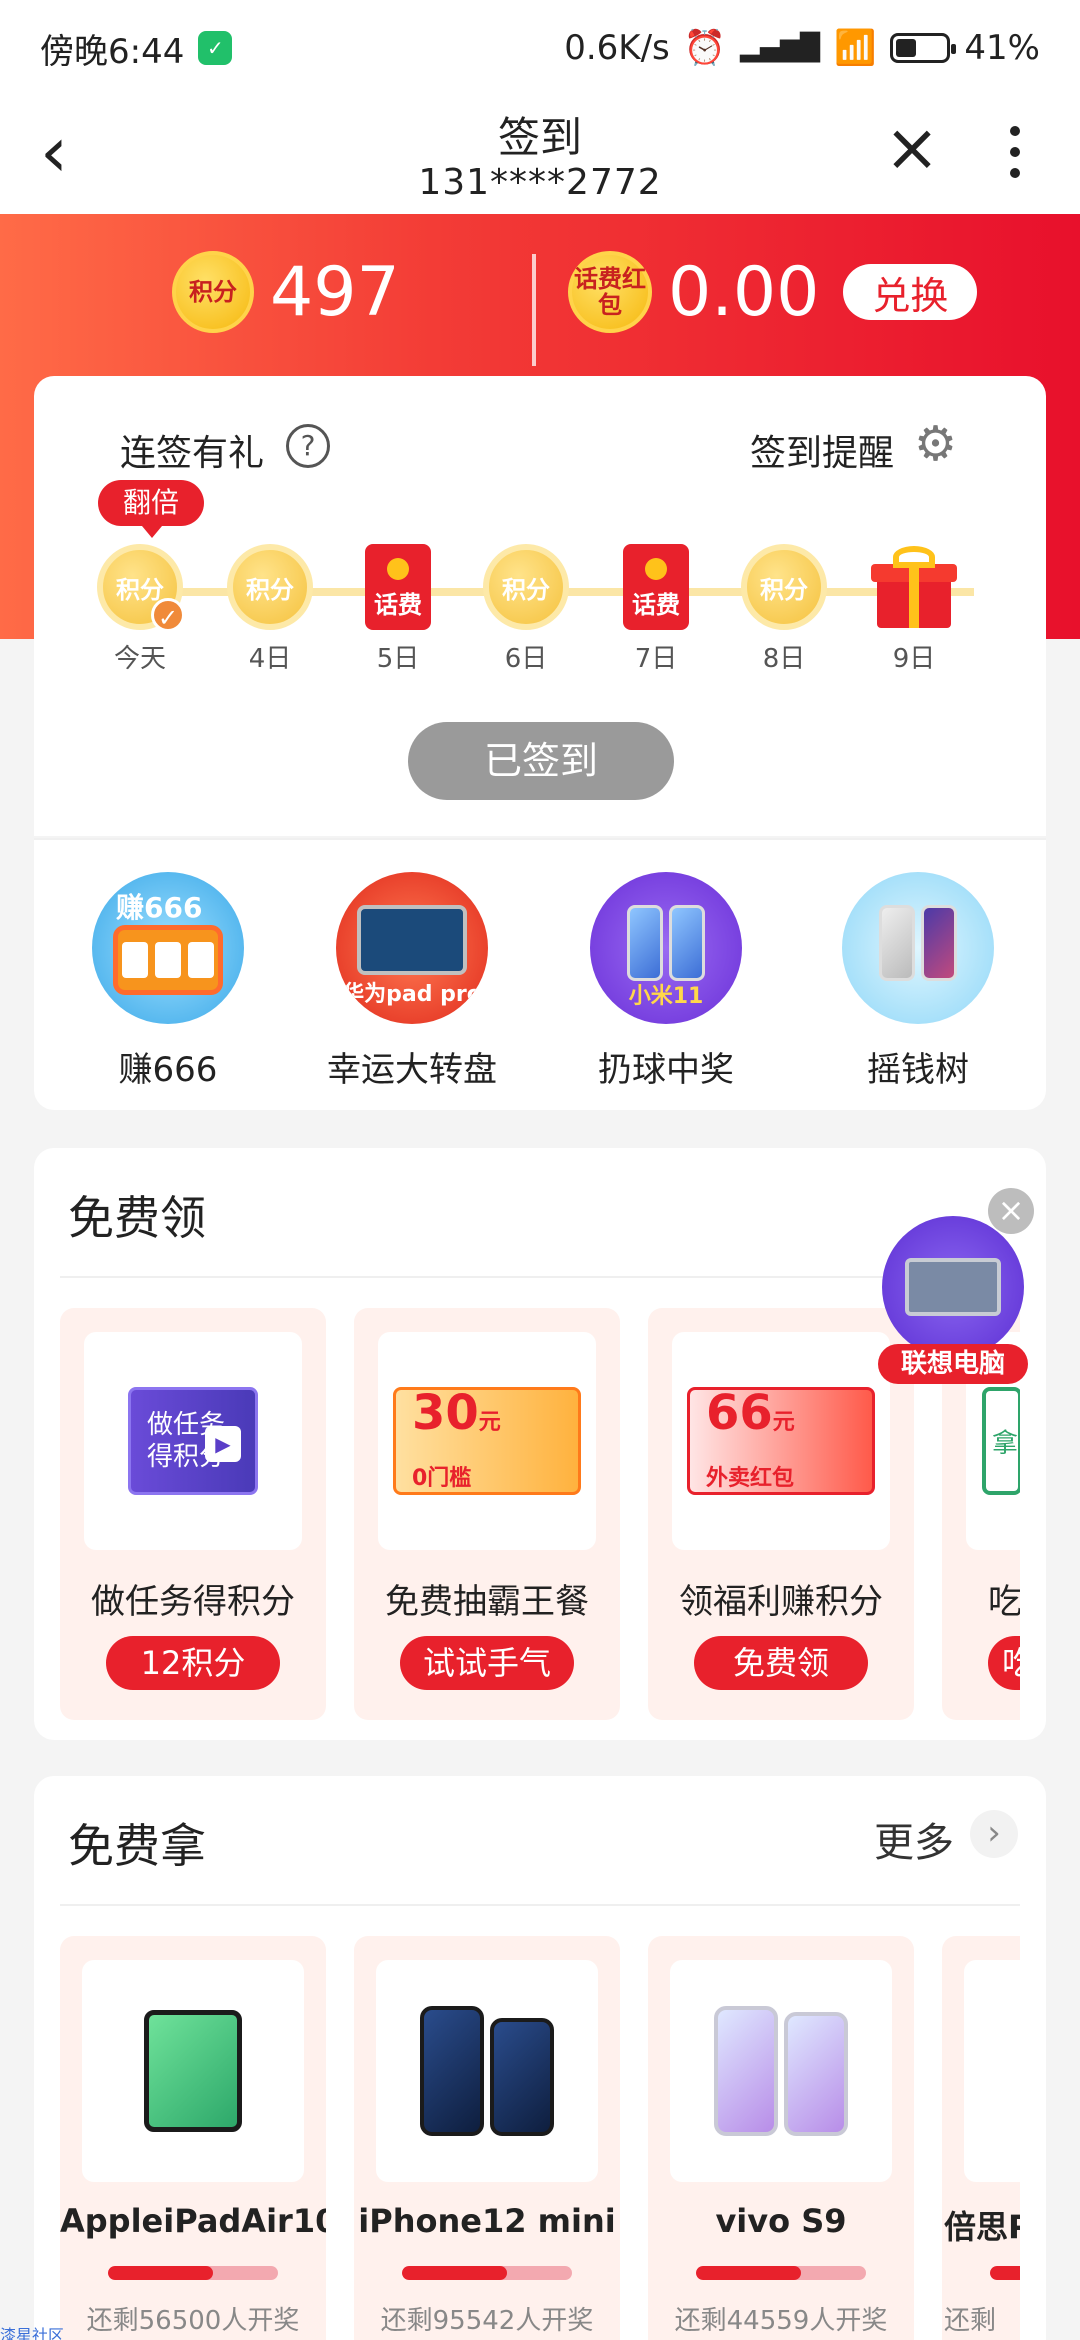 This screenshot has height=2340, width=1080. Describe the element at coordinates (982, 2227) in the screenshot. I see `product-name: 倍思P` at that location.